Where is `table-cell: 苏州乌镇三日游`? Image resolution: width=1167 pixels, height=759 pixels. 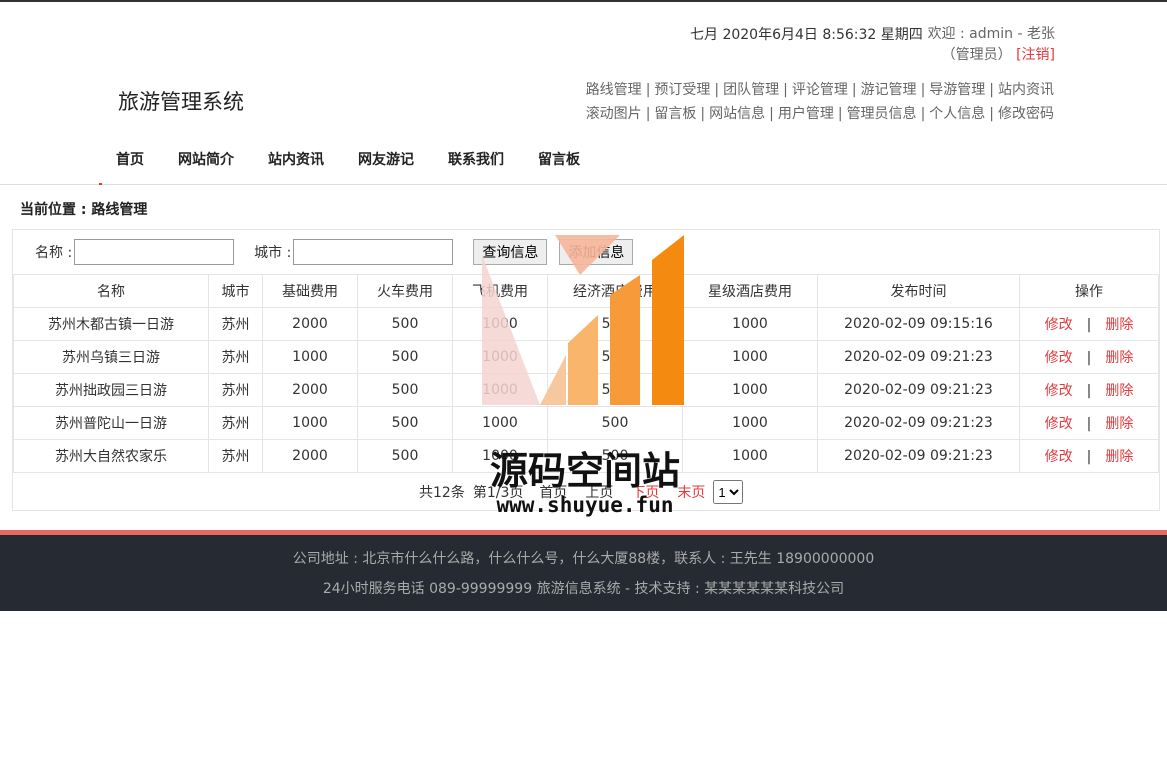 table-cell: 苏州乌镇三日游 is located at coordinates (111, 357).